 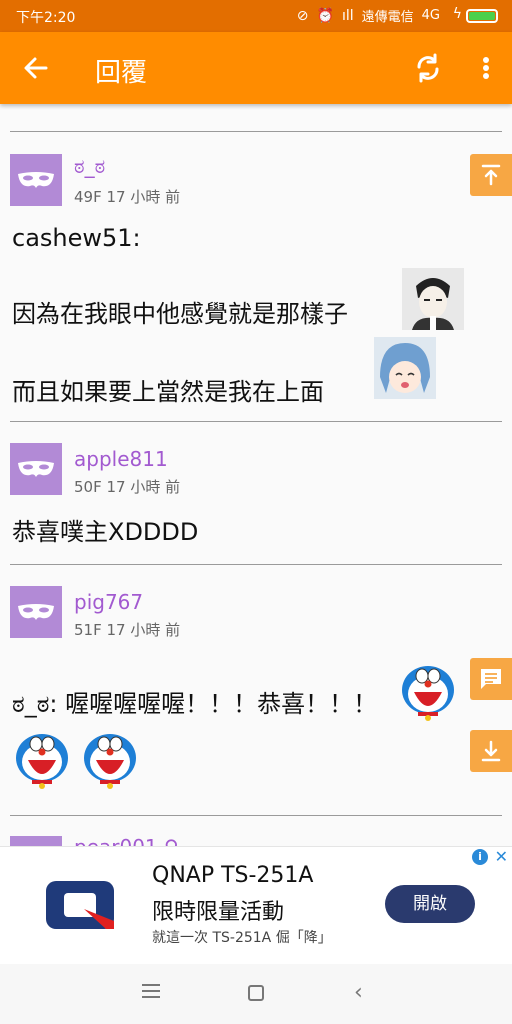 I want to click on post-text: 而且如果要上當然是我在上面, so click(x=168, y=392).